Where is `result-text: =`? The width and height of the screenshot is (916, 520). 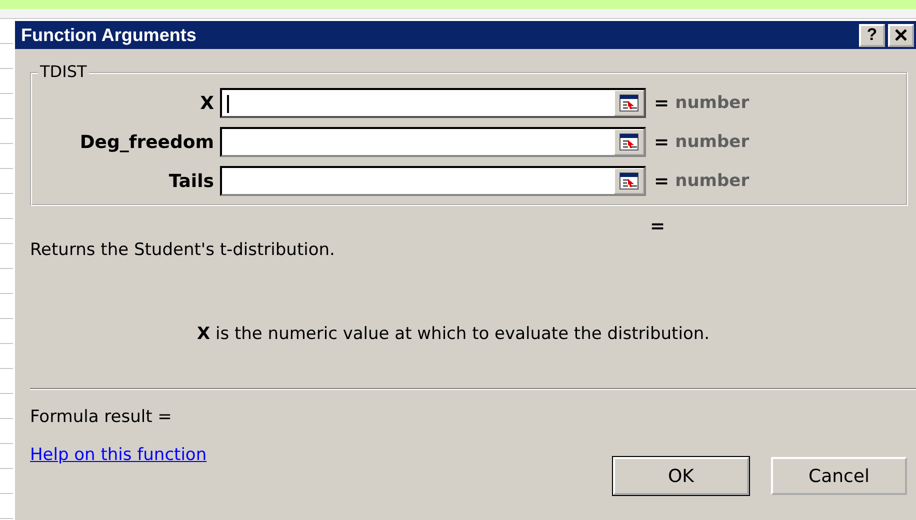
result-text: = is located at coordinates (658, 227).